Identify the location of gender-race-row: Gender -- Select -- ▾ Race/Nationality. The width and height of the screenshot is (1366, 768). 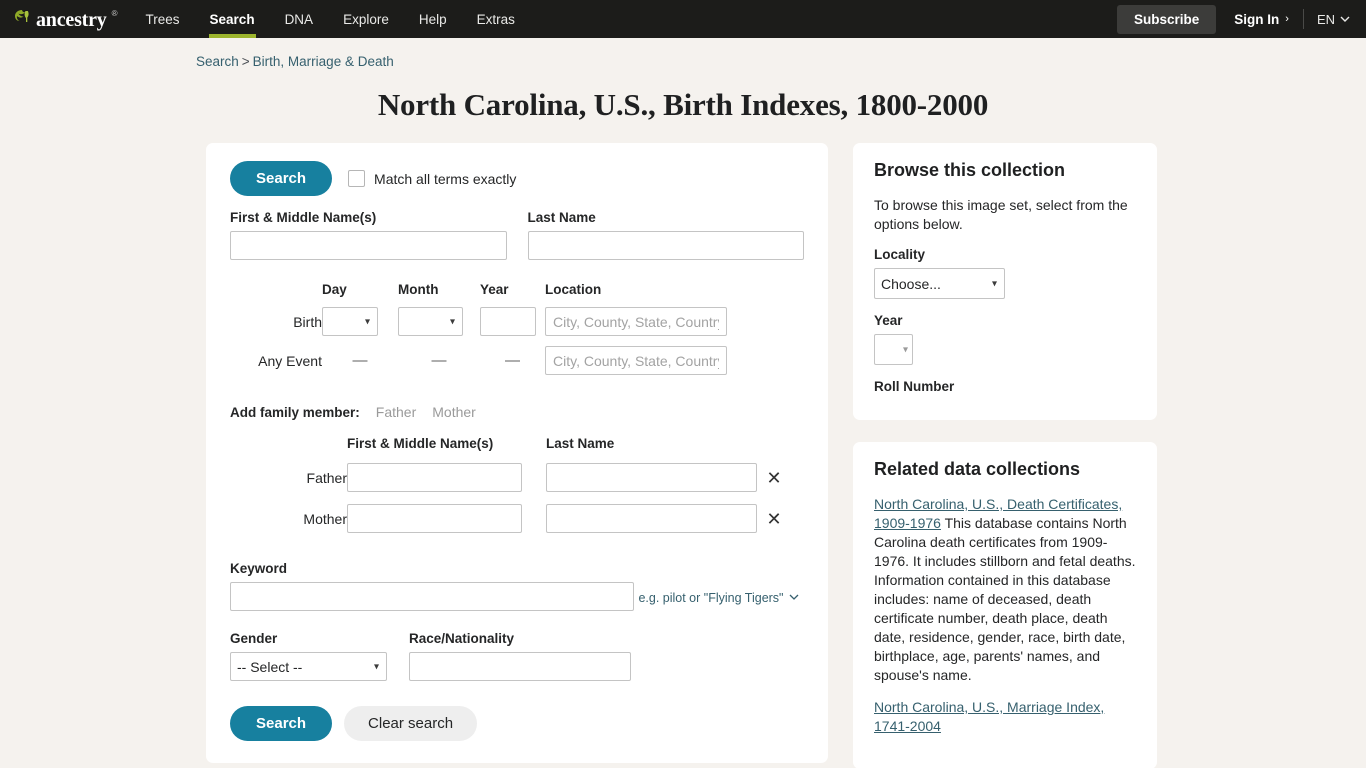
(517, 656).